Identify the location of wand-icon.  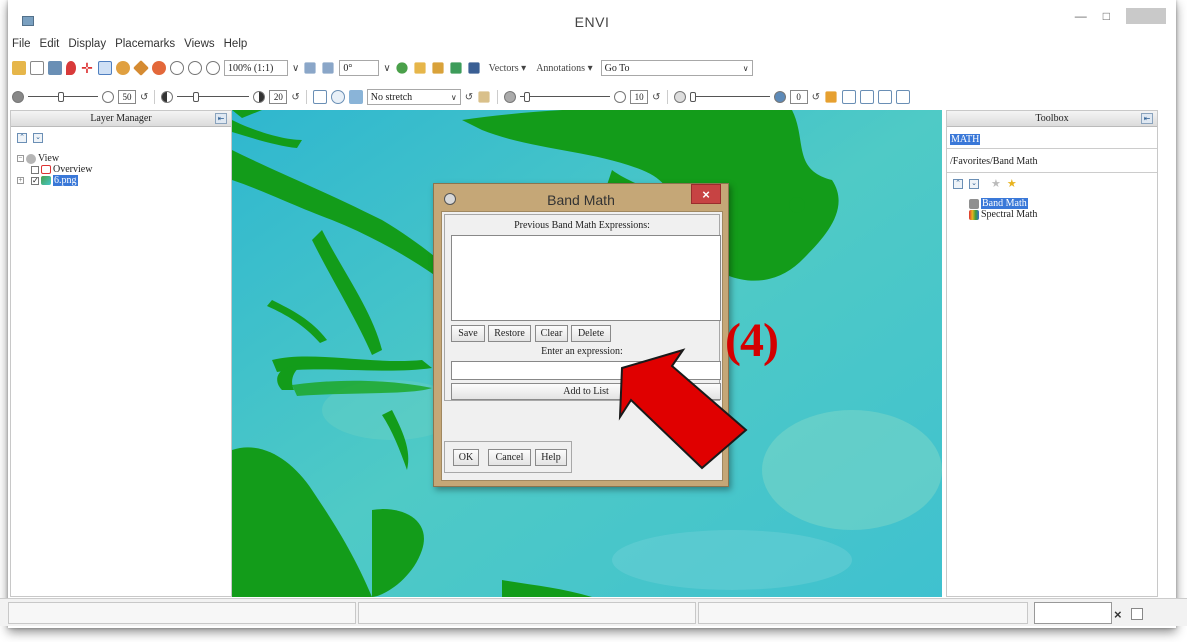
(420, 68).